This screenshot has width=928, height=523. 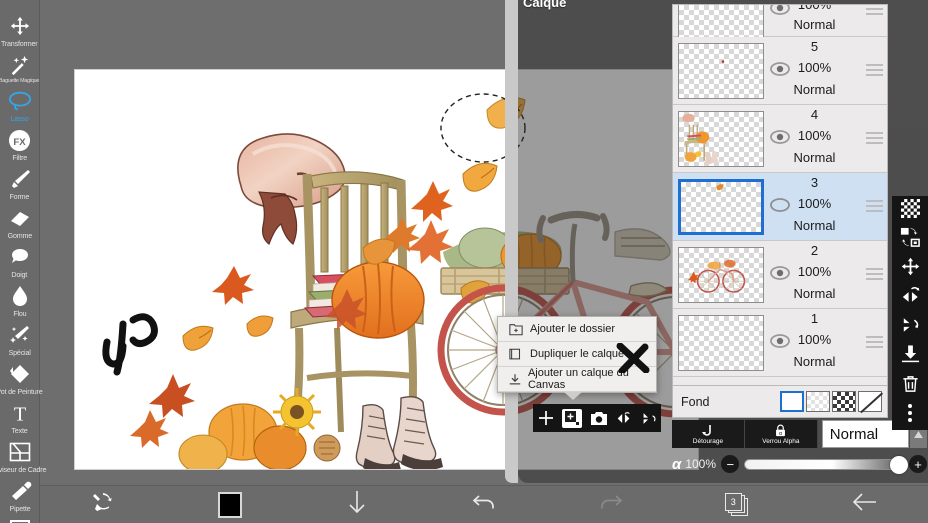 What do you see at coordinates (20, 301) in the screenshot?
I see `tool-flou: Flou` at bounding box center [20, 301].